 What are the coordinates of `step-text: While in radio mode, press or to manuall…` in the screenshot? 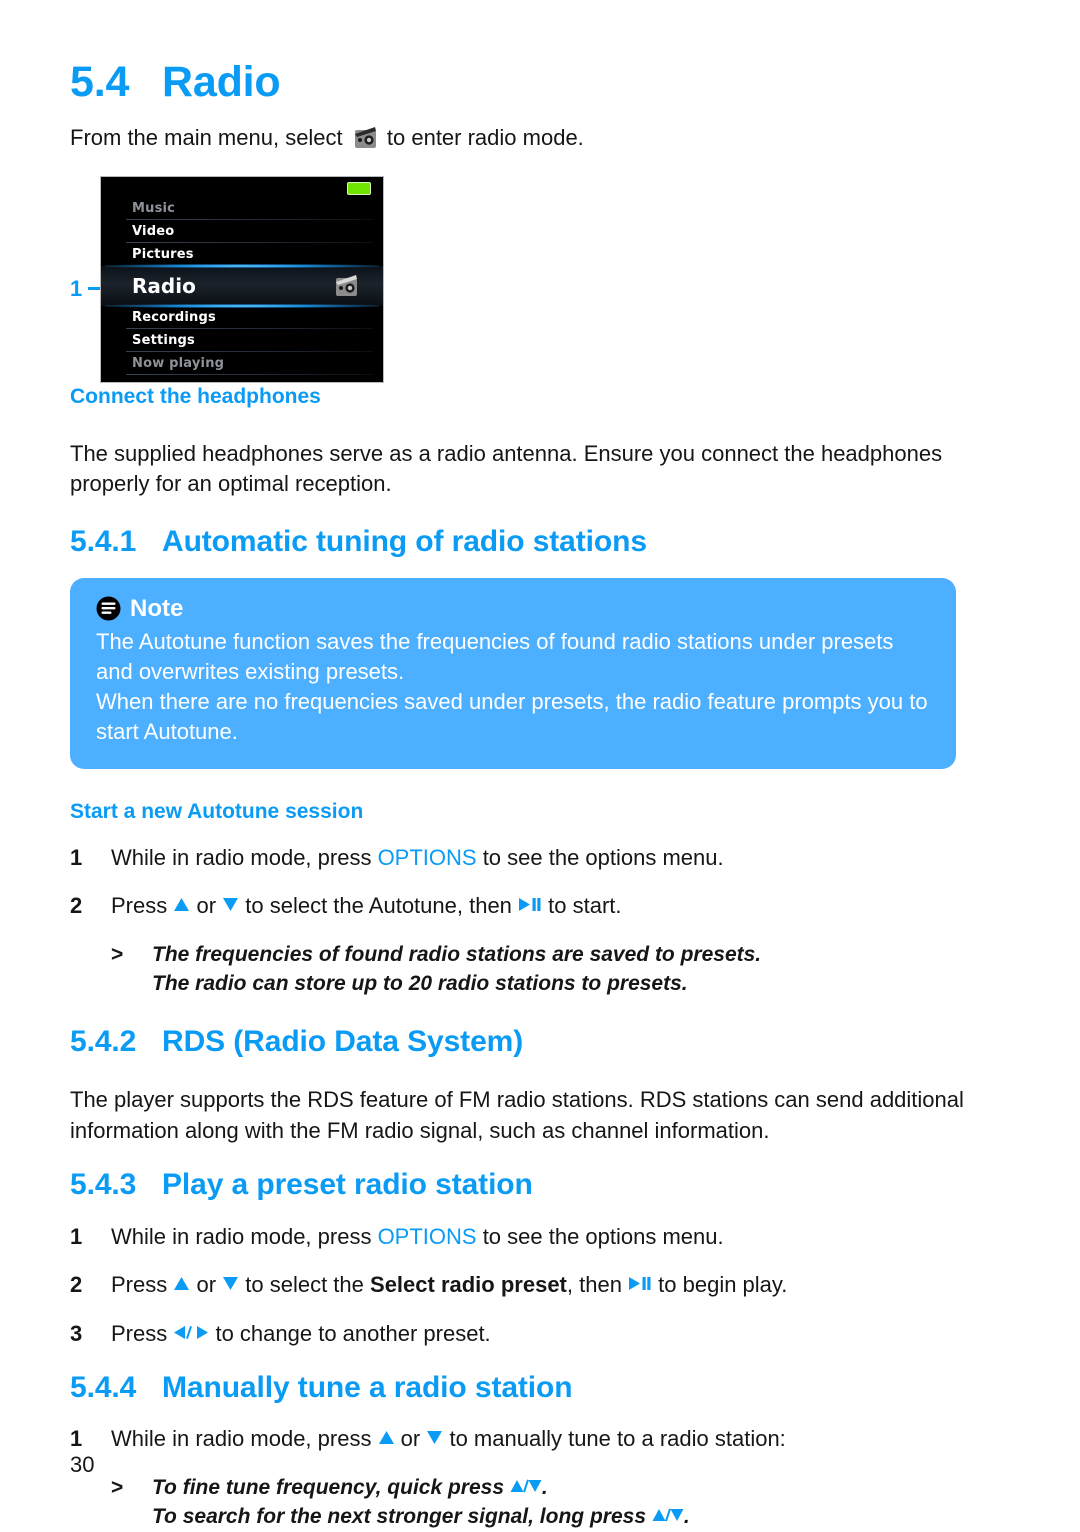 It's located at (560, 1439).